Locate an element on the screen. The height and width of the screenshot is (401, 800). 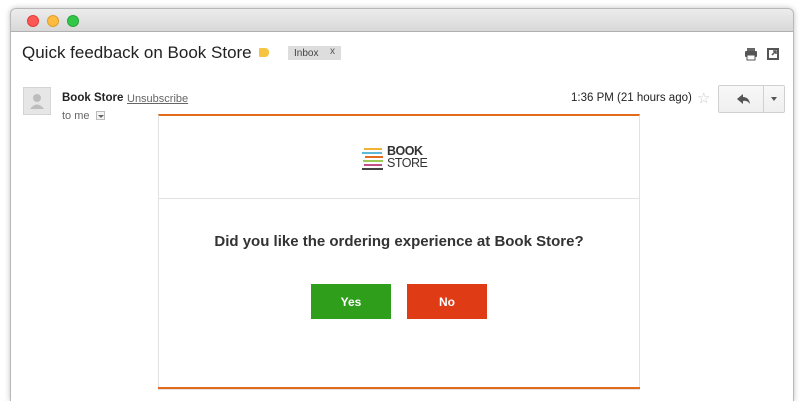
title-bar is located at coordinates (402, 20).